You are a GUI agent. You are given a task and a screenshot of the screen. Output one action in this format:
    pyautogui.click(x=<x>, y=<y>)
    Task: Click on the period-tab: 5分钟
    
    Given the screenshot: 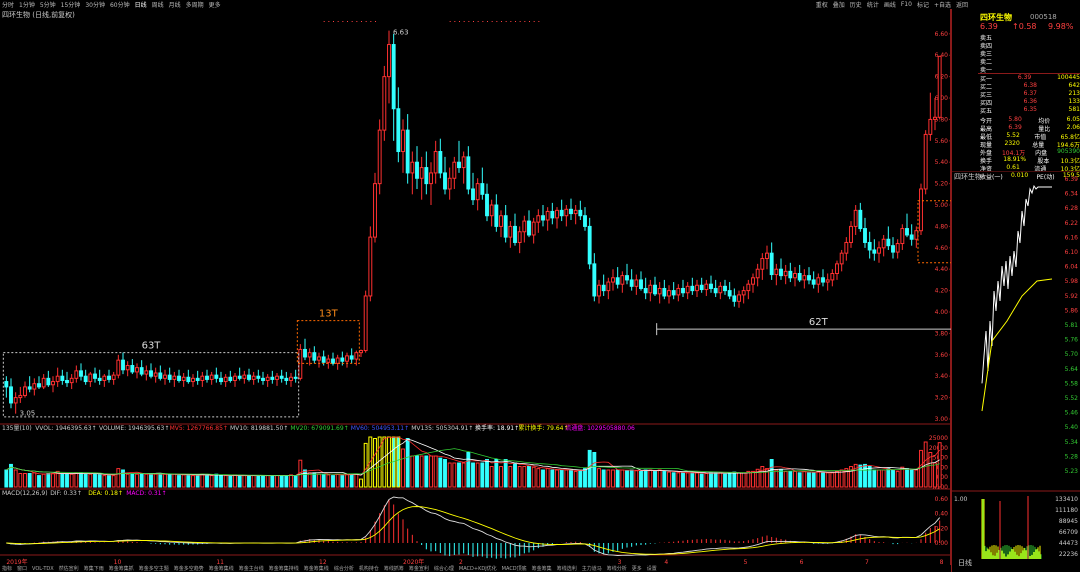 What is the action you would take?
    pyautogui.click(x=48, y=4)
    